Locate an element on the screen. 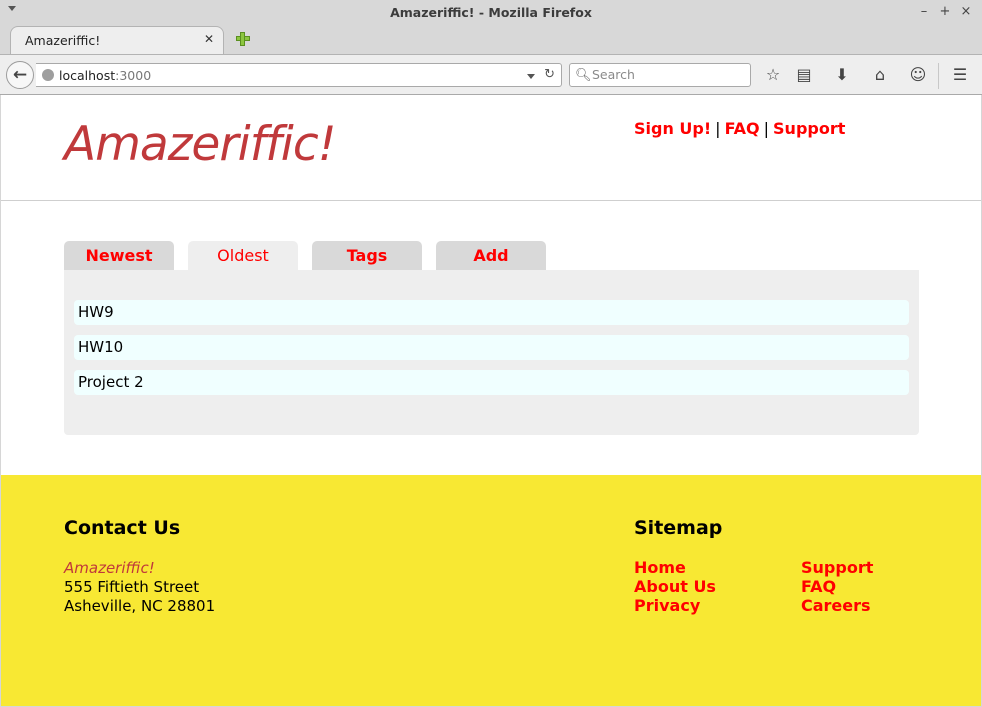 This screenshot has height=707, width=982. close-window-button: × is located at coordinates (966, 11).